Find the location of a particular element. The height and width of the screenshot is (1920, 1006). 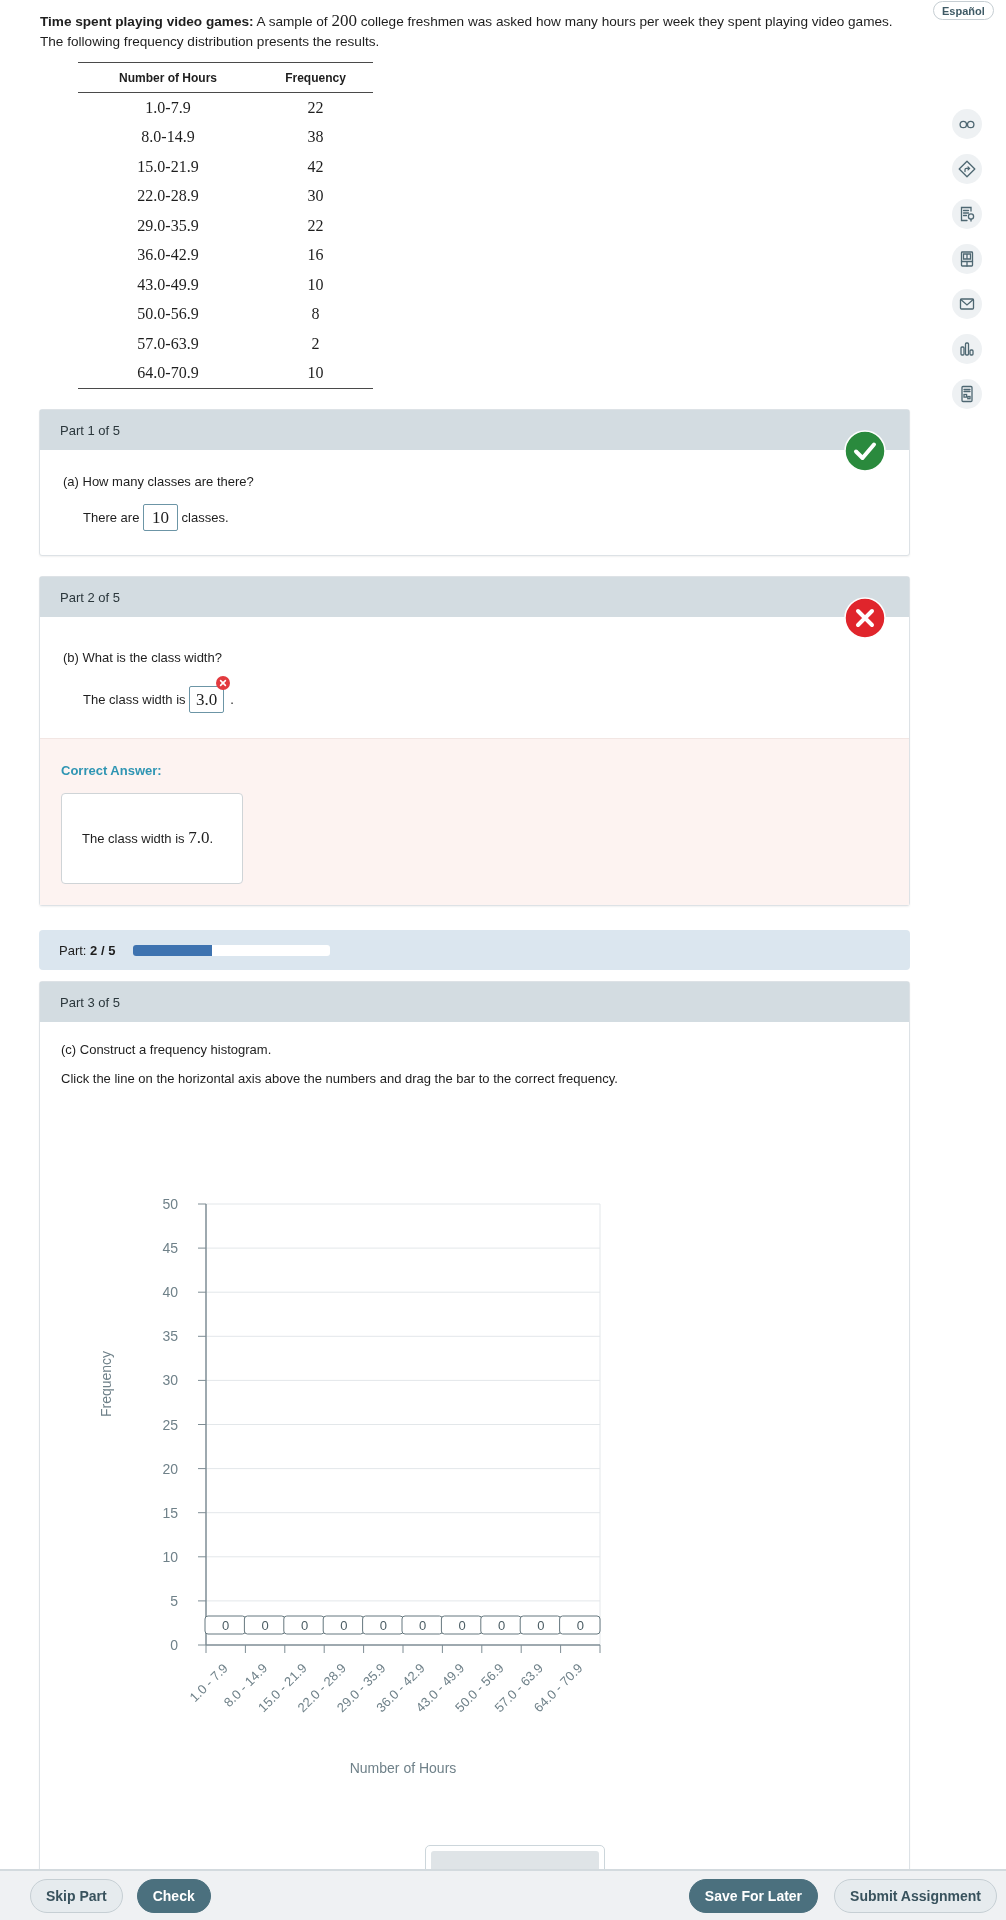

layout-icon is located at coordinates (967, 259).